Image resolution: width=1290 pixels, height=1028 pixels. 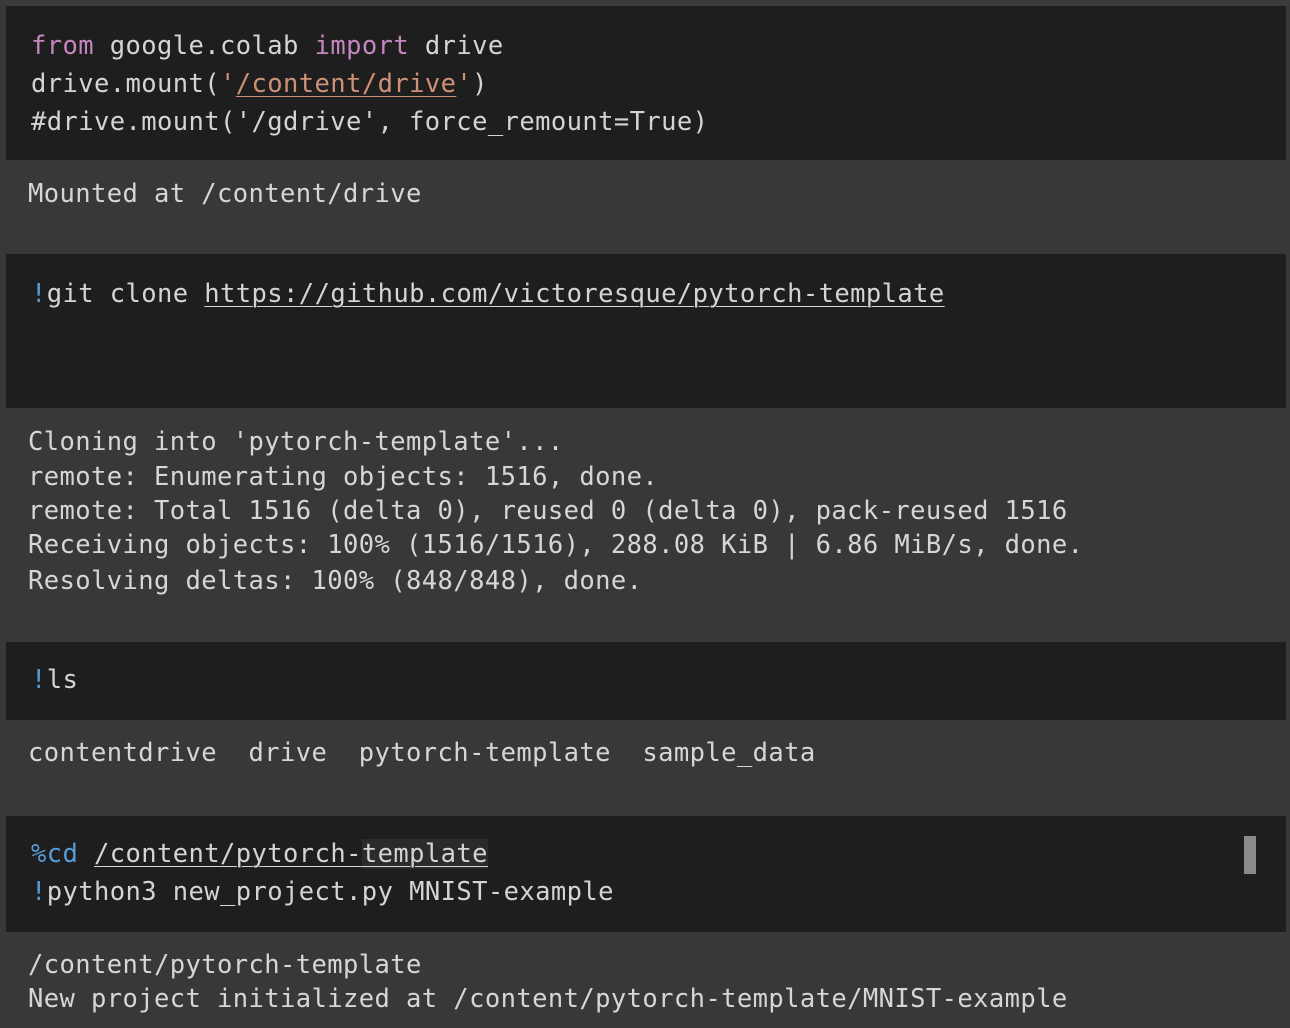 I want to click on import-name: drive, so click(x=456, y=46).